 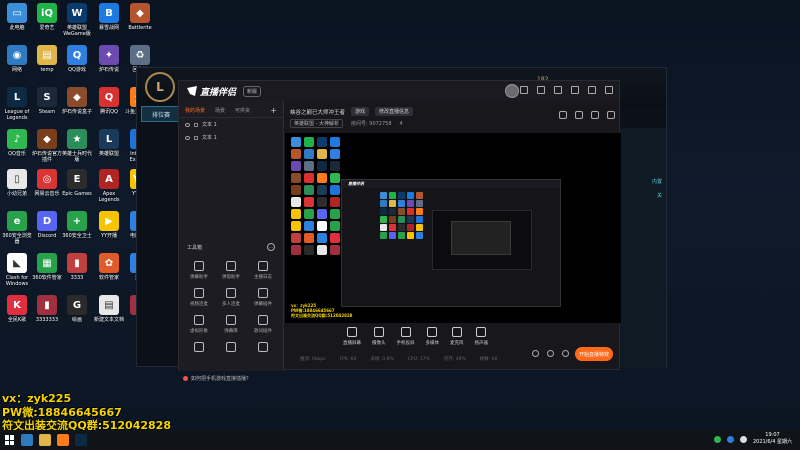 I want to click on tab-my-scene: 我的场景, so click(x=195, y=110).